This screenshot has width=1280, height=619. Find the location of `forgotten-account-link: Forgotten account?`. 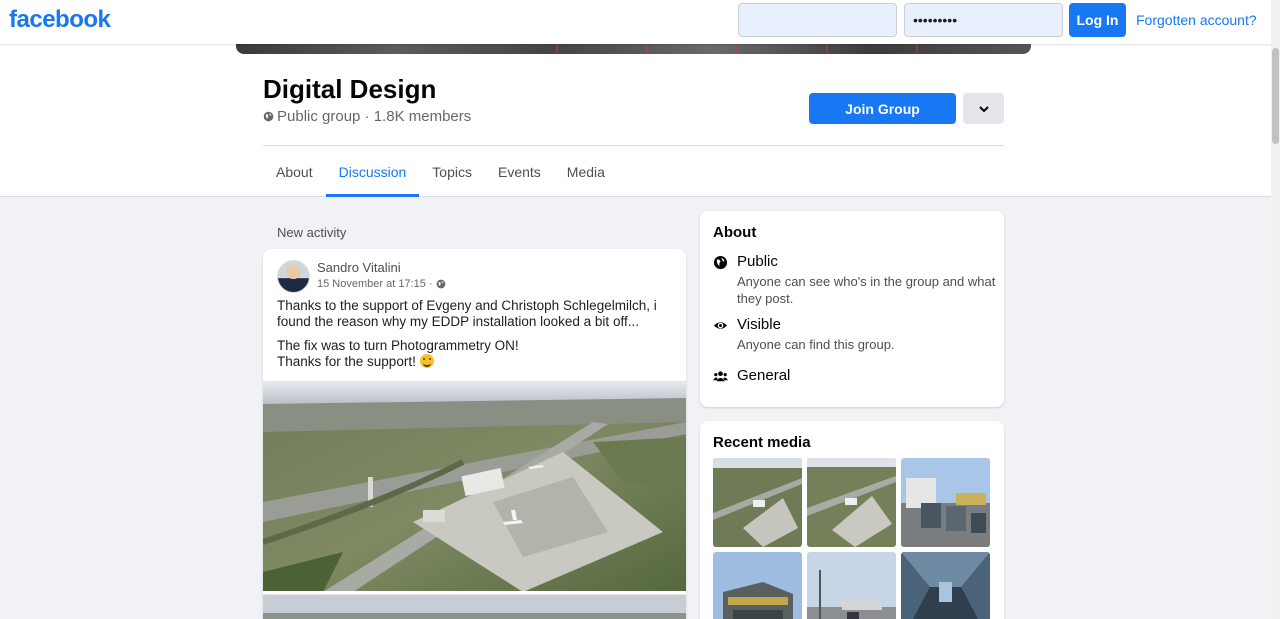

forgotten-account-link: Forgotten account? is located at coordinates (1196, 20).